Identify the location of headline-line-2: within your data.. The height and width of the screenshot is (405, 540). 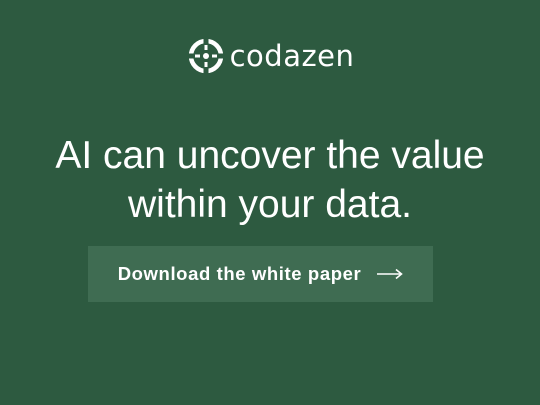
(270, 204).